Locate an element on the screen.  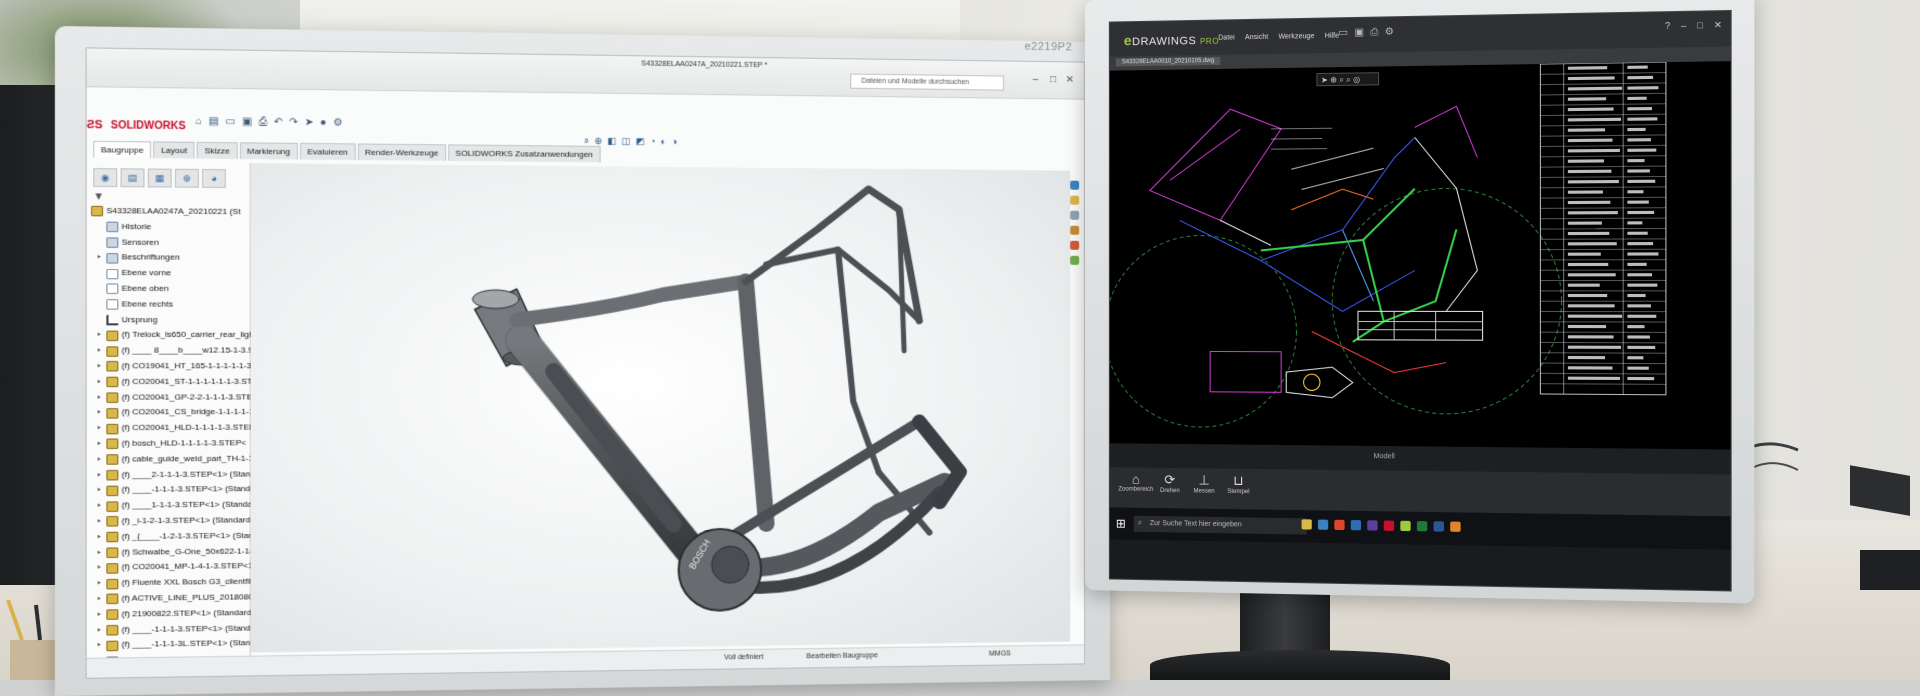
tree-item: ▸(f) CO20041_GP-2-2-1-1-1-3.STEP is located at coordinates (172, 398).